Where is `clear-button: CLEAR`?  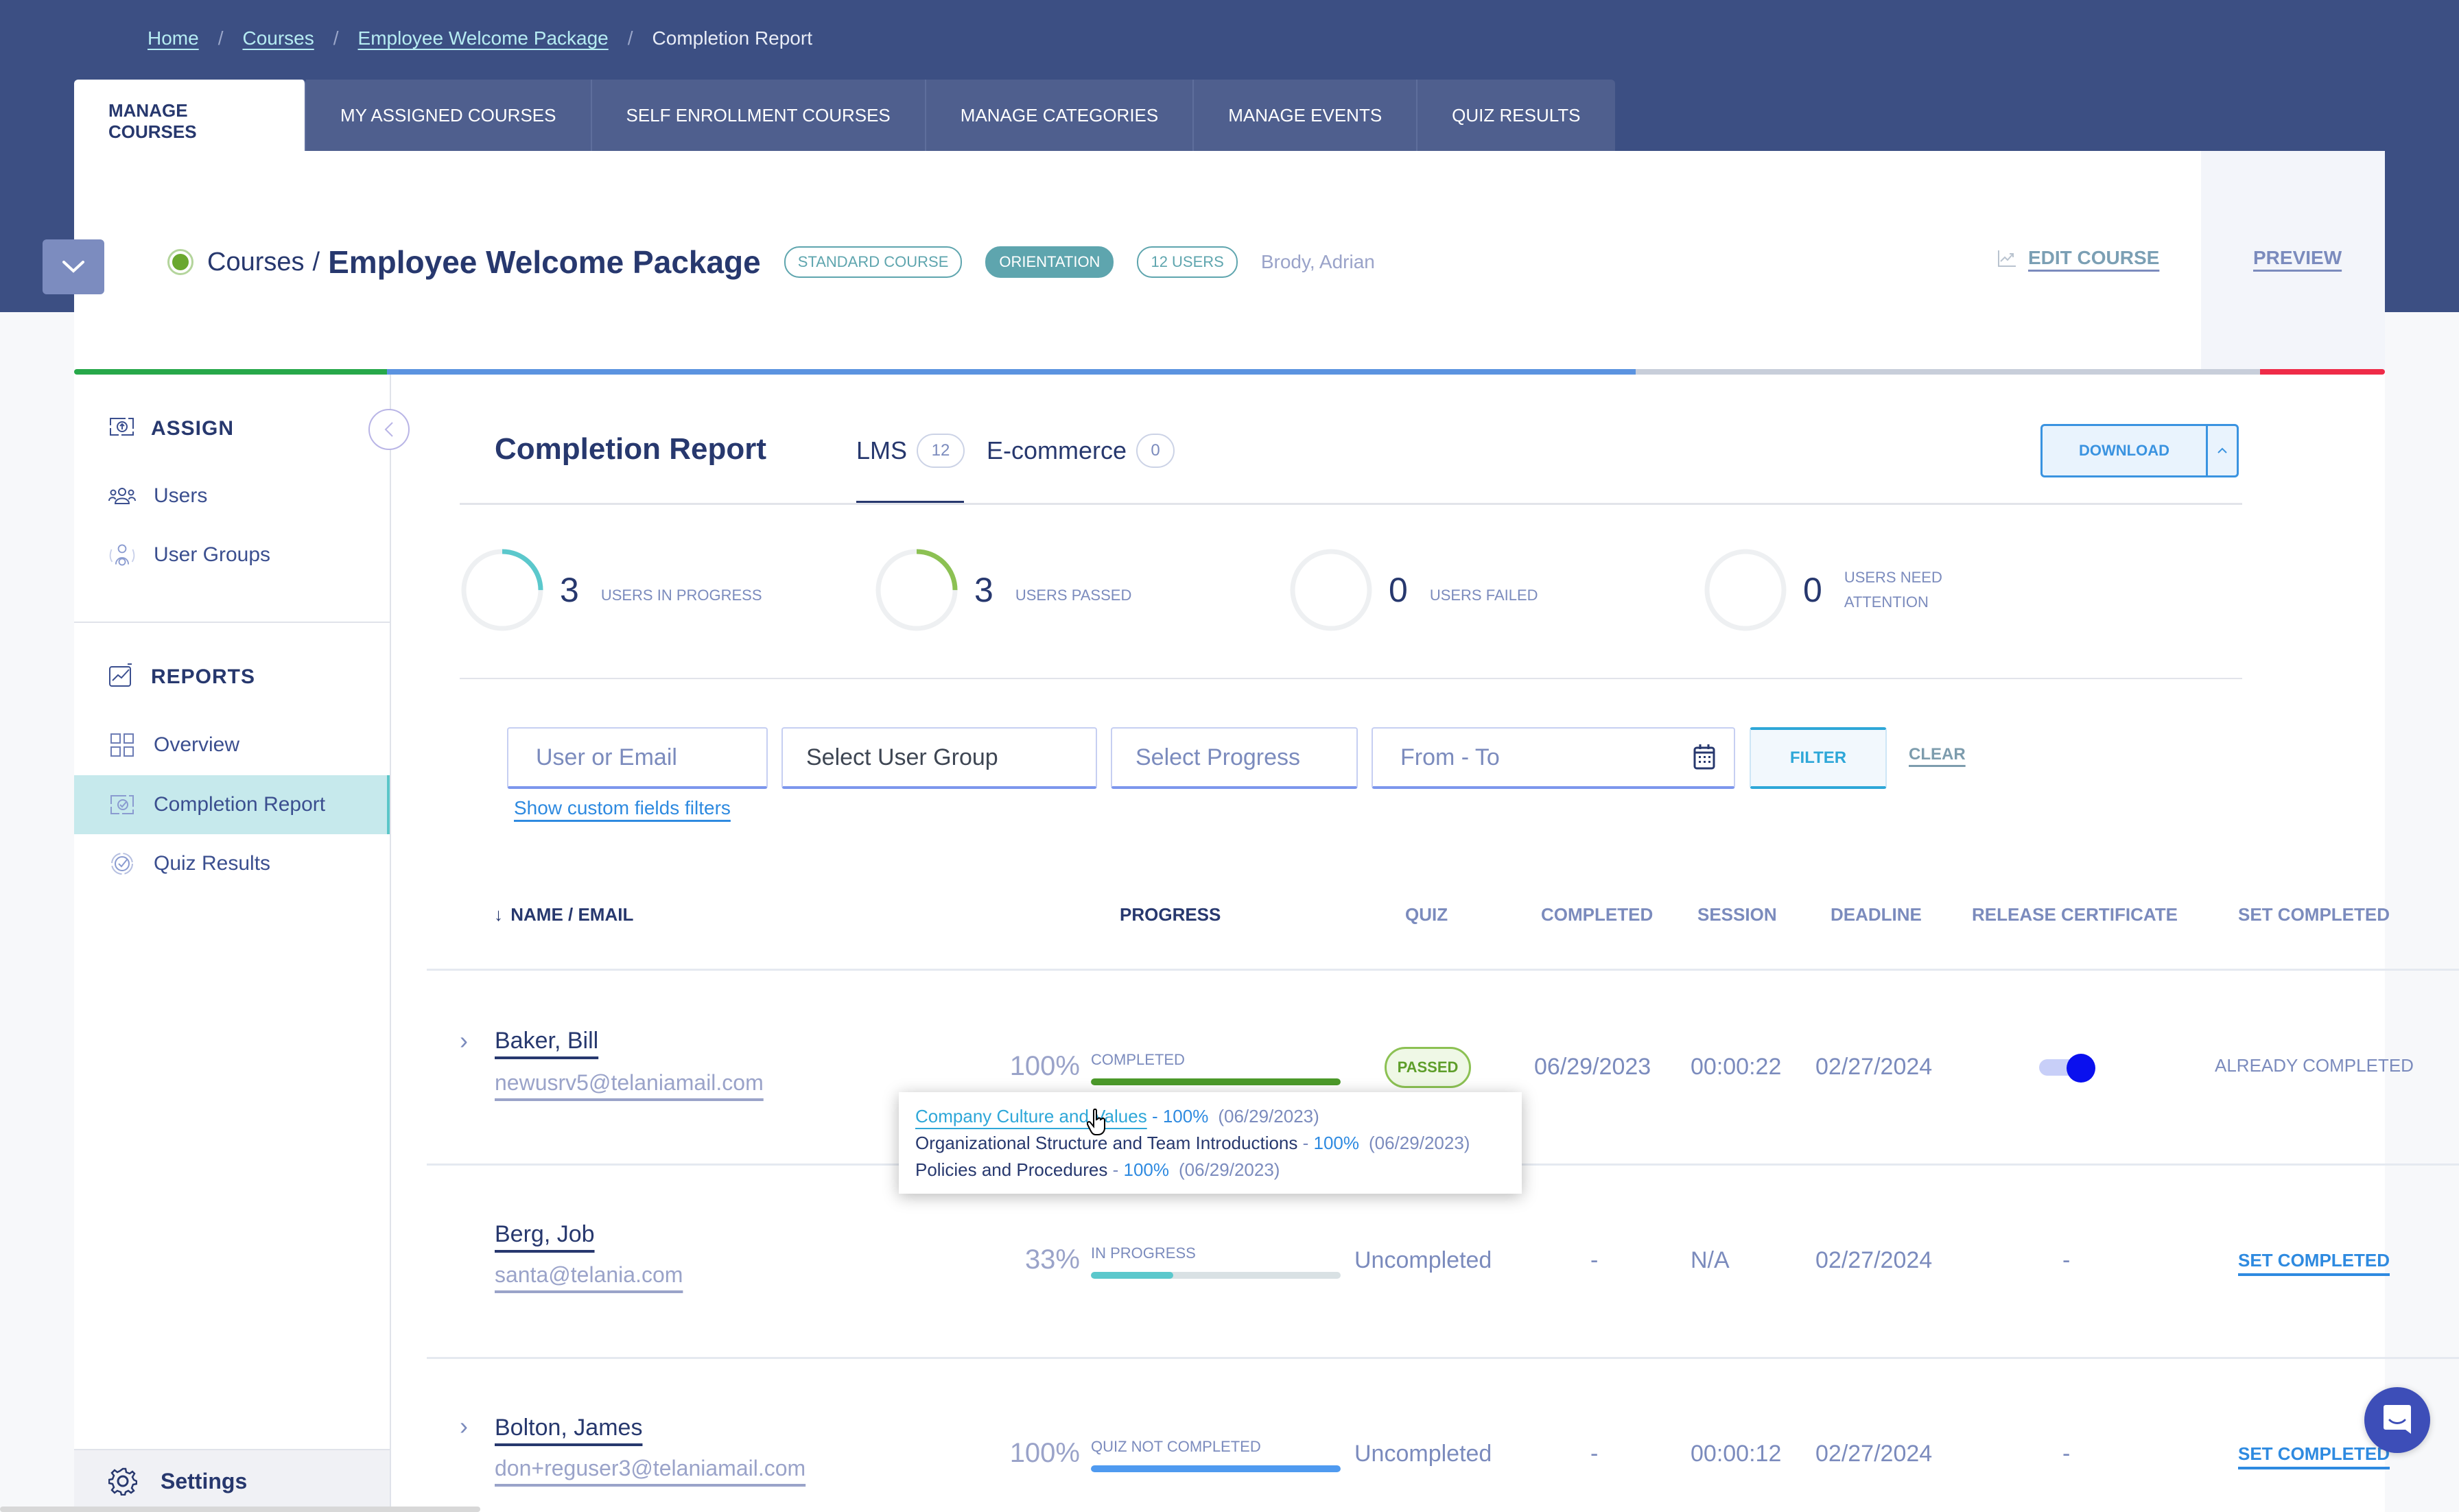 clear-button: CLEAR is located at coordinates (1937, 754).